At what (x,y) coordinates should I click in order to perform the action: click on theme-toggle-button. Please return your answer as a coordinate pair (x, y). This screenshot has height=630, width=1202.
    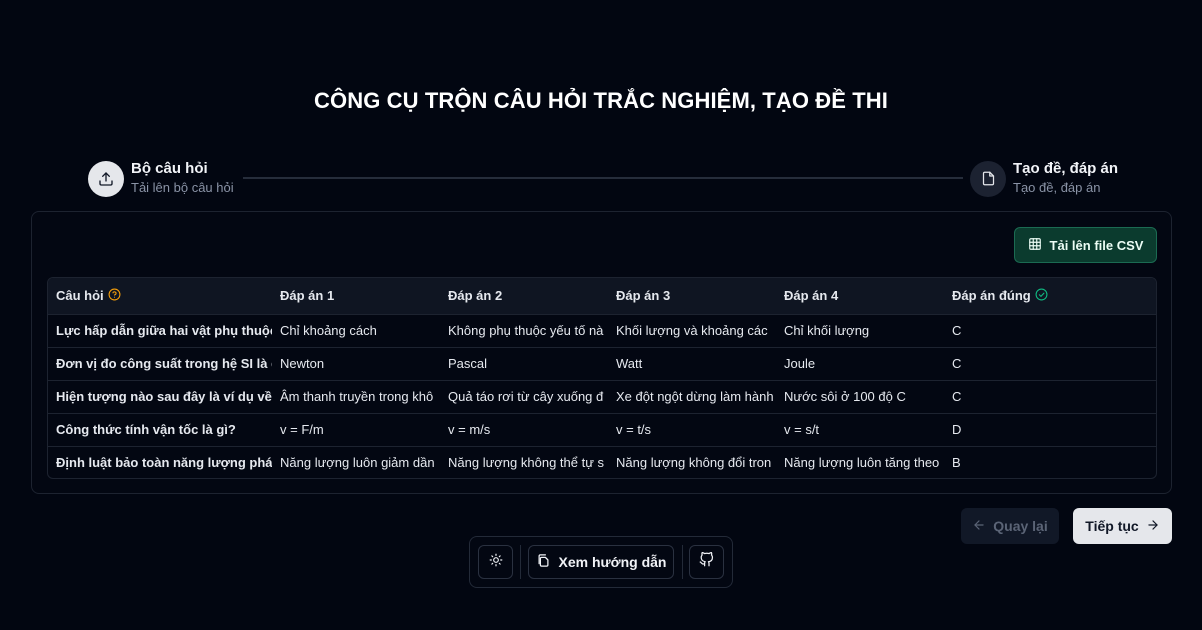
    Looking at the image, I should click on (495, 562).